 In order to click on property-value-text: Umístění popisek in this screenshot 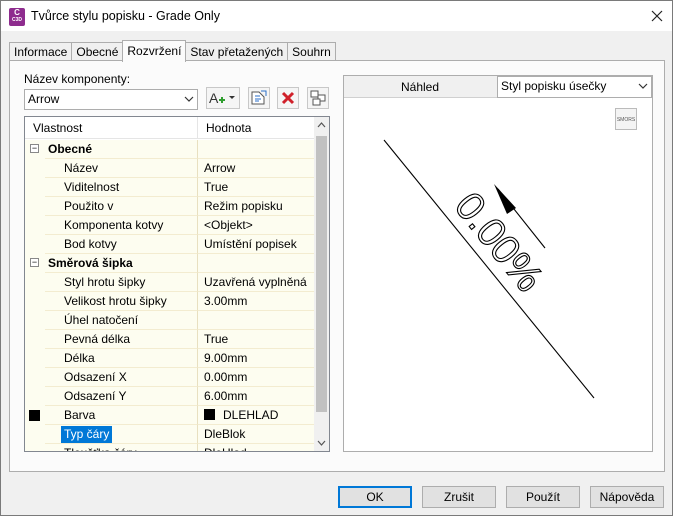, I will do `click(250, 244)`.